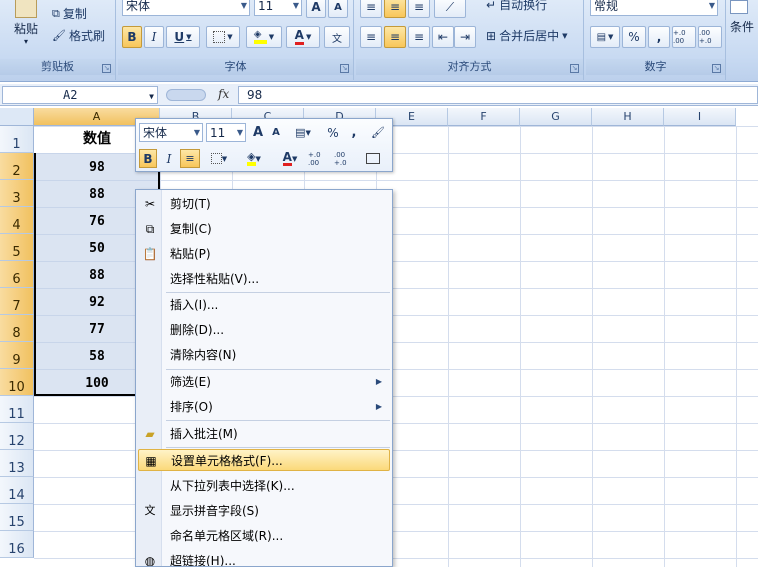  Describe the element at coordinates (56, 13) in the screenshot. I see `copy-icon: ⧉` at that location.